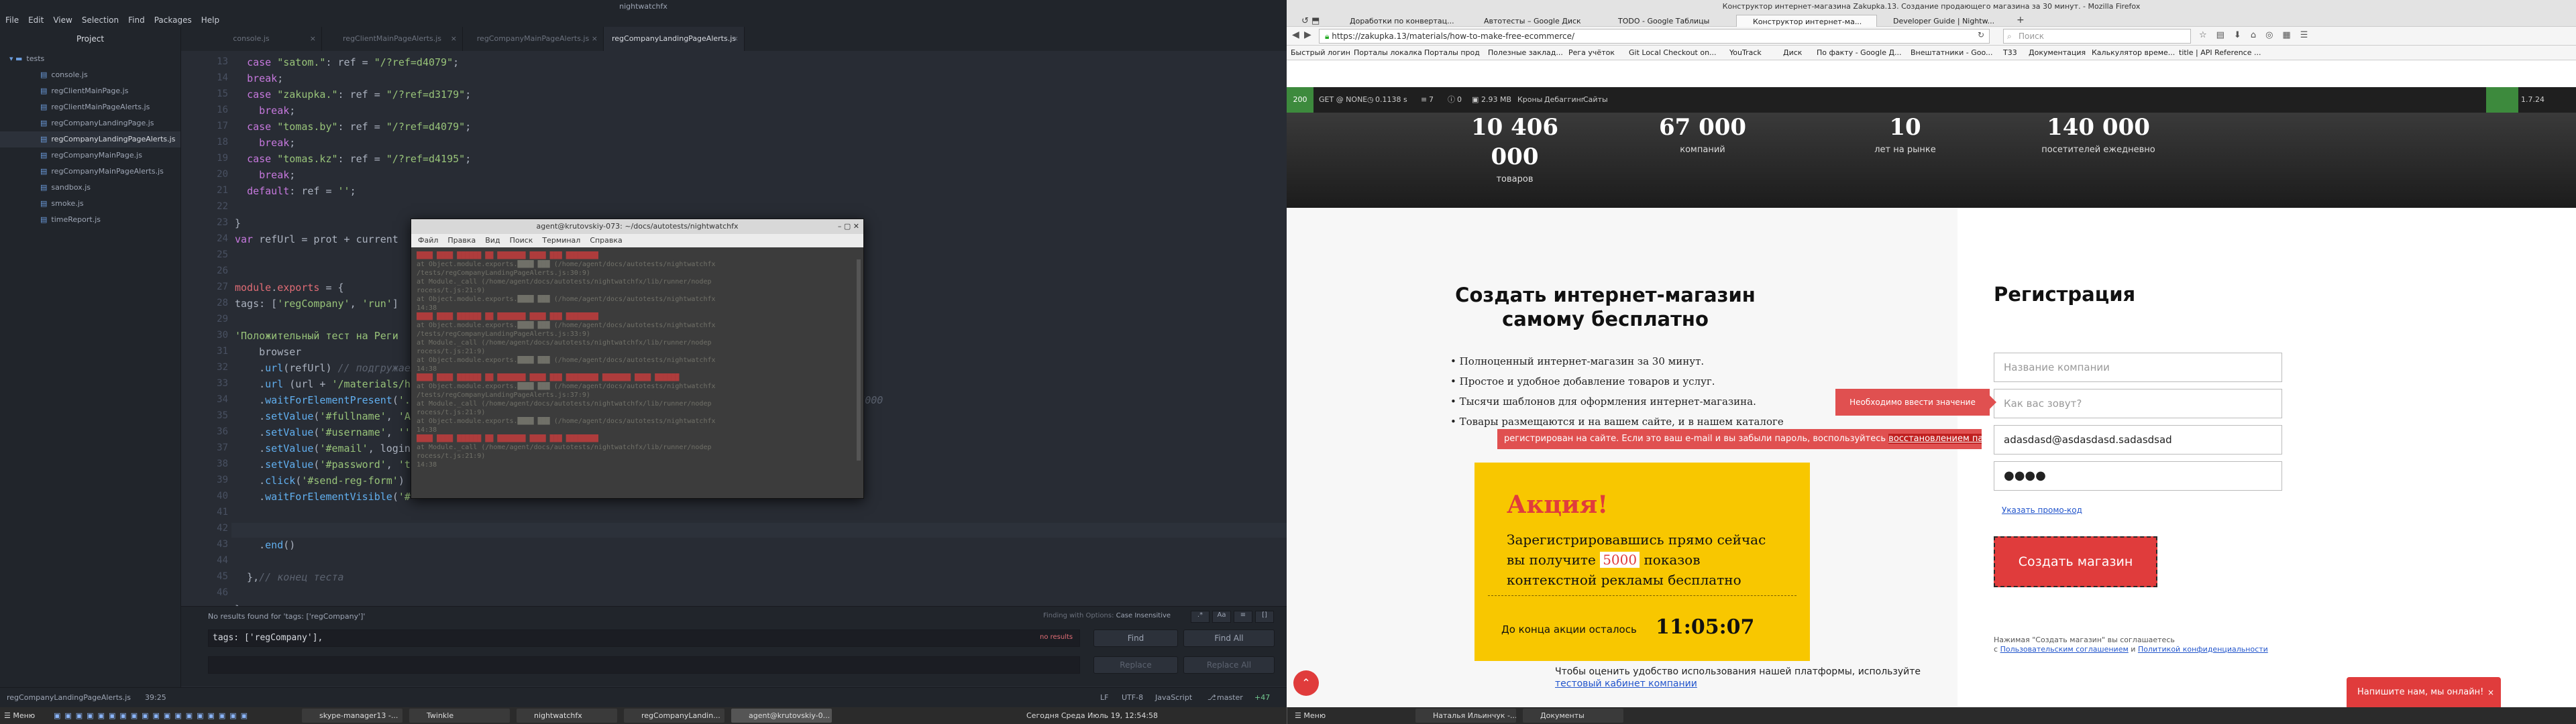 This screenshot has height=724, width=2576. I want to click on scroll-up-icon: ⌃, so click(1306, 683).